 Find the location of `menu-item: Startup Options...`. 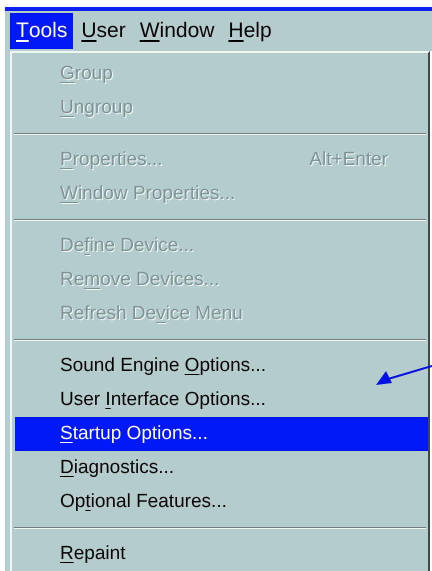

menu-item: Startup Options... is located at coordinates (221, 434).